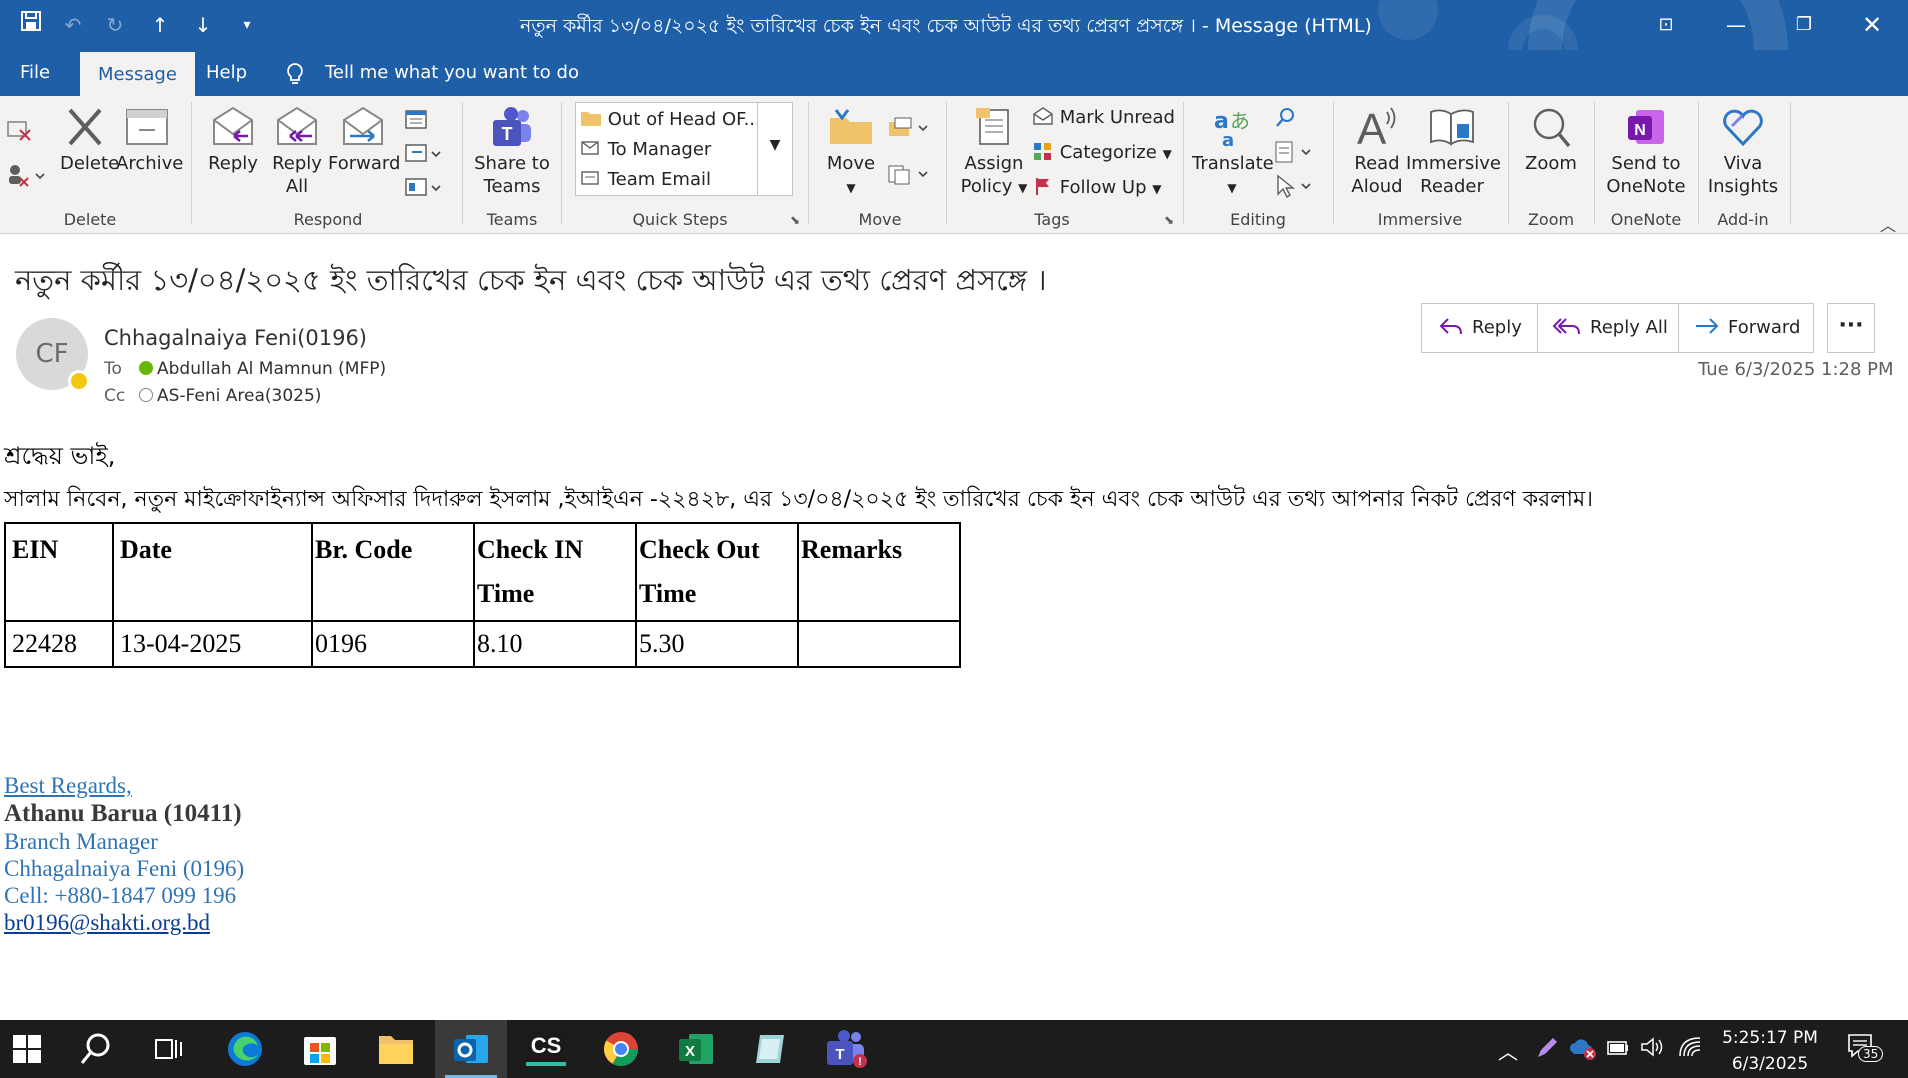  I want to click on svg-text: A, so click(1372, 127).